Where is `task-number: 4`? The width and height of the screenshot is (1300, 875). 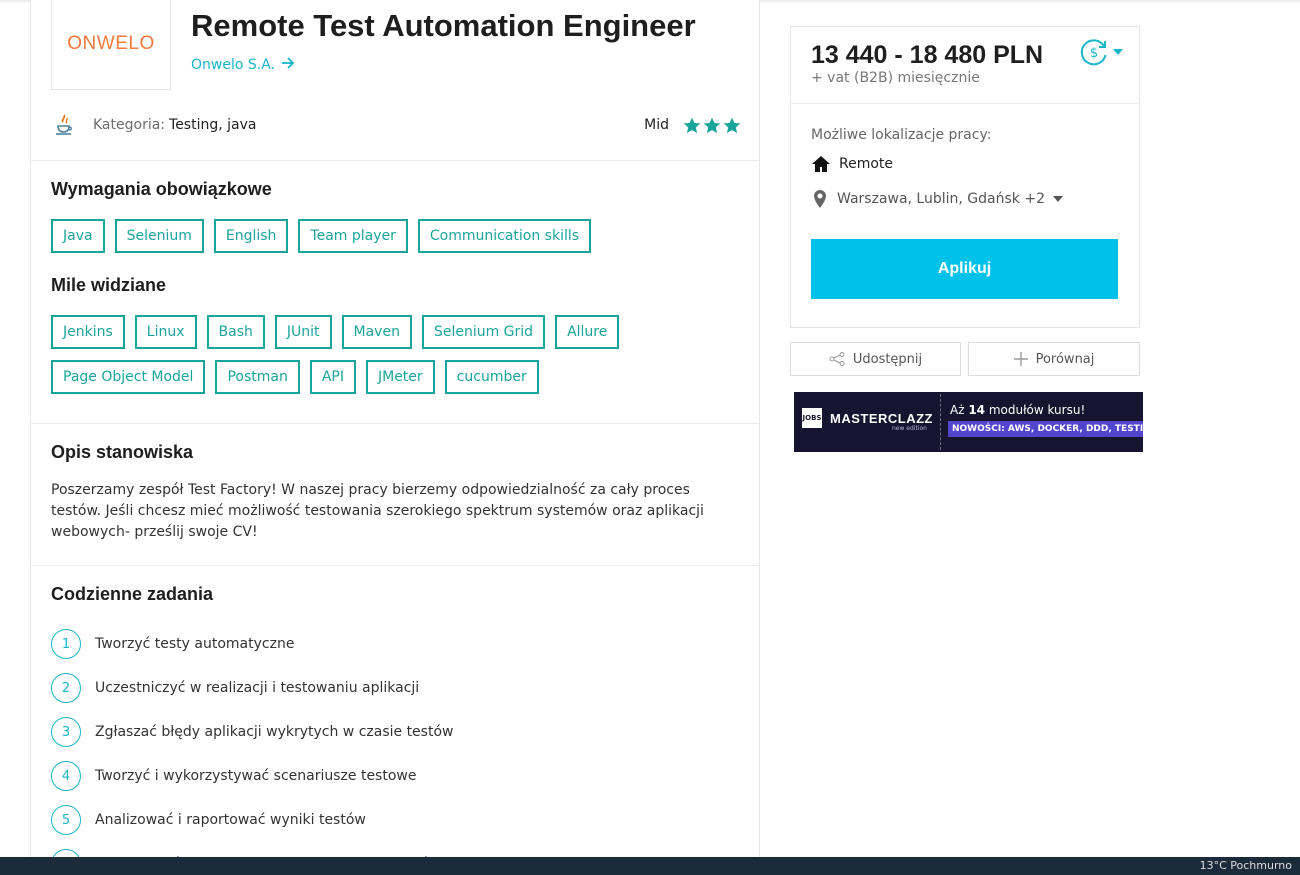
task-number: 4 is located at coordinates (66, 776).